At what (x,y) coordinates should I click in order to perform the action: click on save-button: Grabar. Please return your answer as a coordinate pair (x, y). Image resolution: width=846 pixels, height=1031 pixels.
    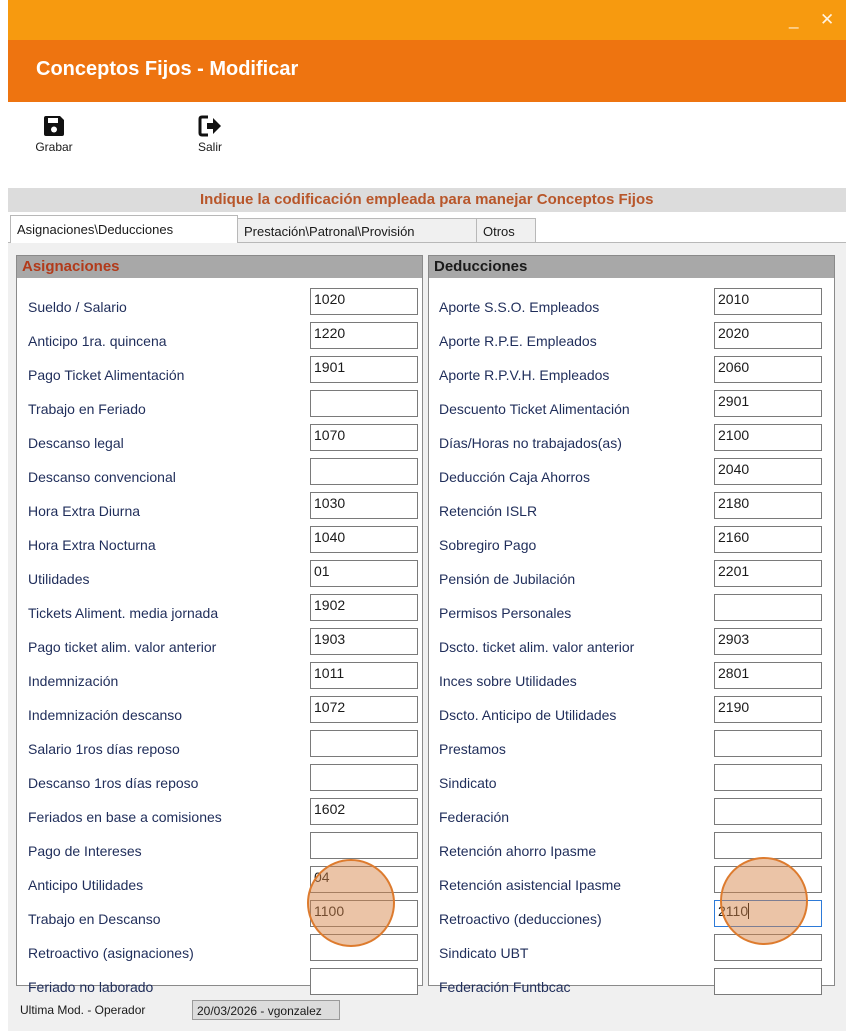
    Looking at the image, I should click on (54, 134).